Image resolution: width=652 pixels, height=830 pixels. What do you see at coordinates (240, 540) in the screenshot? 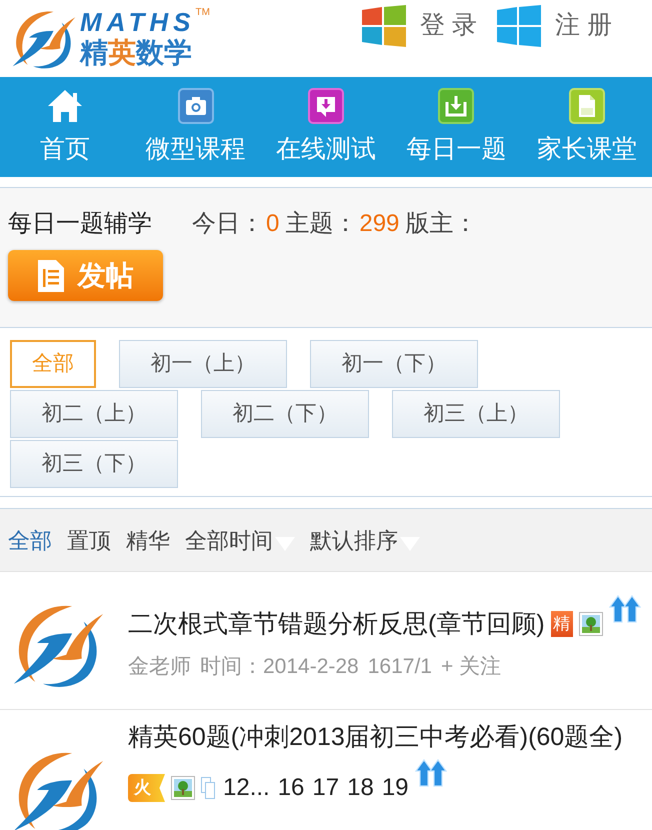
I see `filter-link: 全部时间` at bounding box center [240, 540].